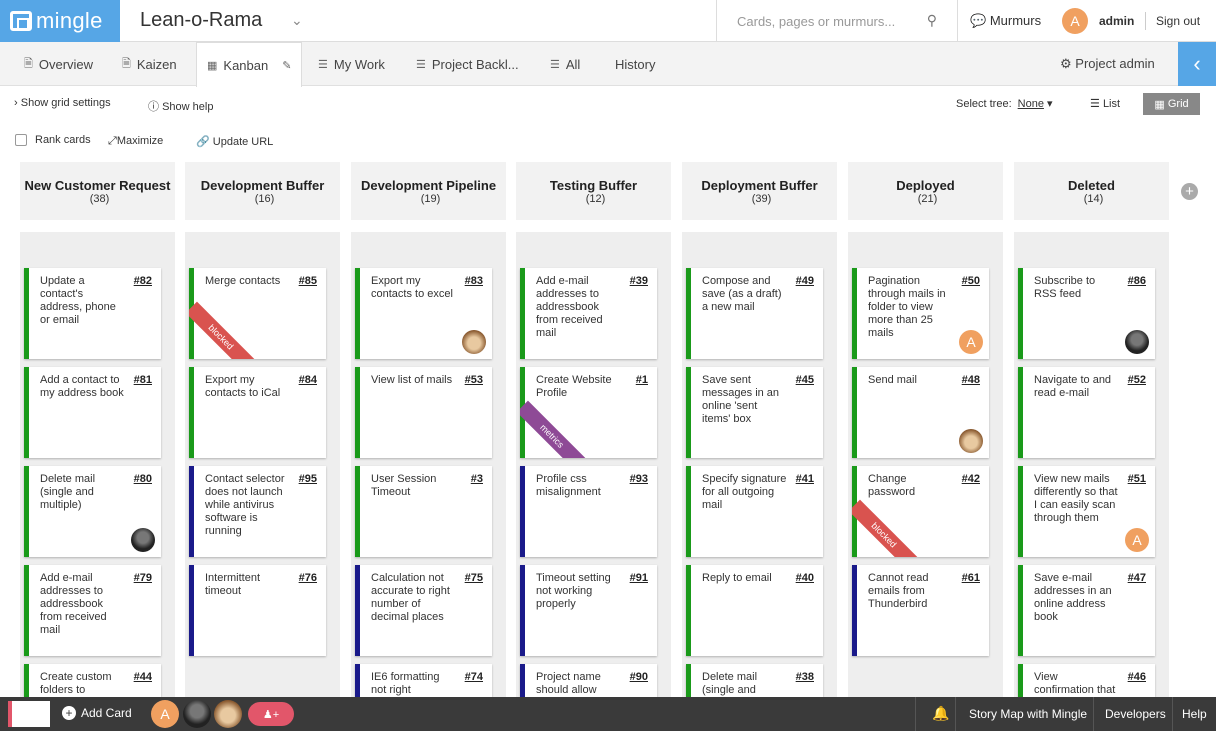  What do you see at coordinates (1135, 714) in the screenshot?
I see `developers-link: Developers` at bounding box center [1135, 714].